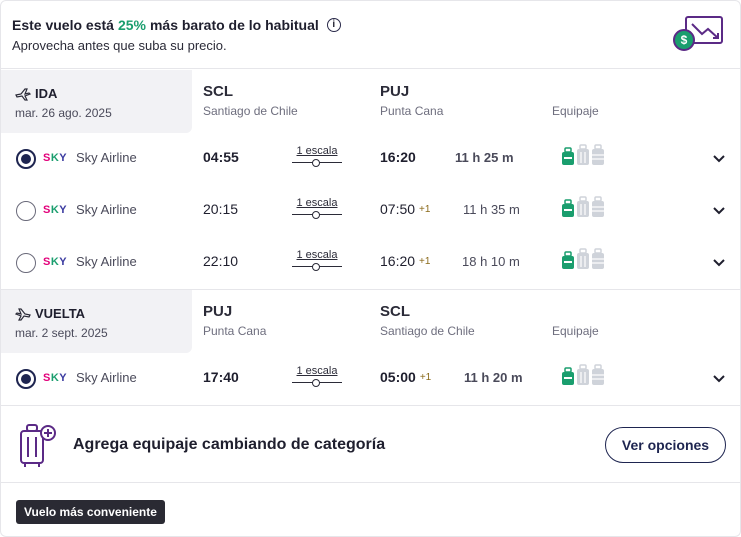 This screenshot has height=537, width=741. What do you see at coordinates (218, 311) in the screenshot?
I see `return-origin-code: PUJ` at bounding box center [218, 311].